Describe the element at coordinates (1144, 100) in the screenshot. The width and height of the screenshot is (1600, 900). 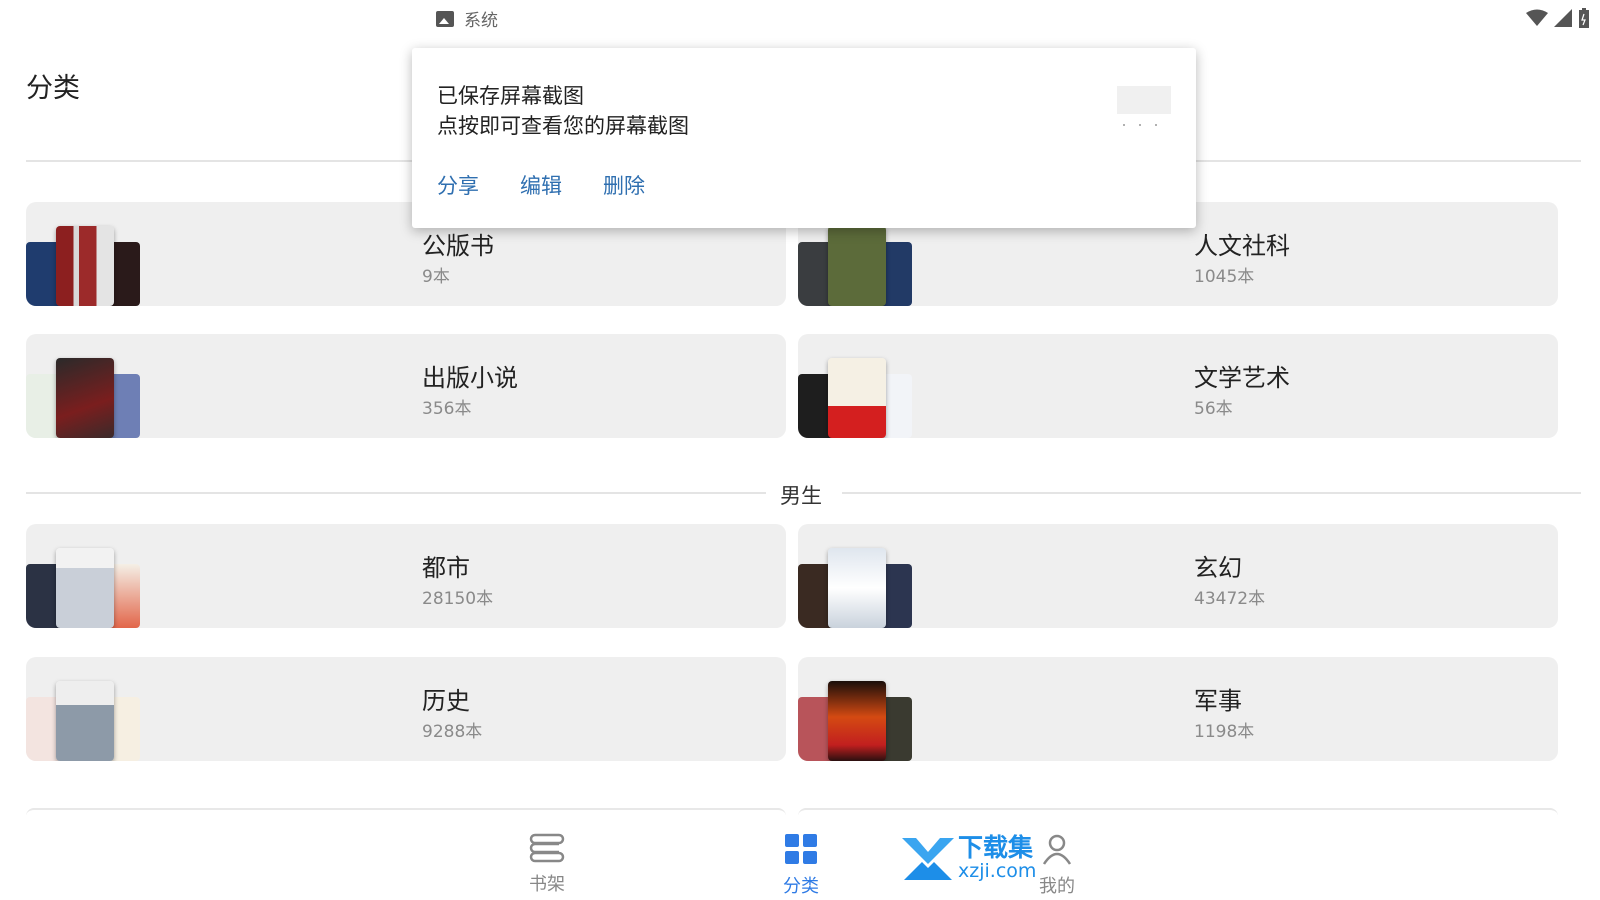
I see `screenshot-thumbnail` at that location.